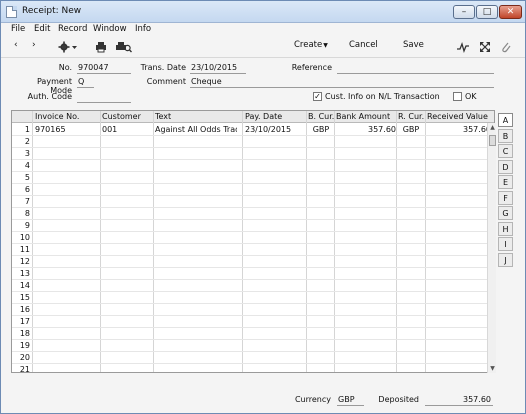  Describe the element at coordinates (382, 96) in the screenshot. I see `cust-info-label: Cust. Info on N/L Transaction` at that location.